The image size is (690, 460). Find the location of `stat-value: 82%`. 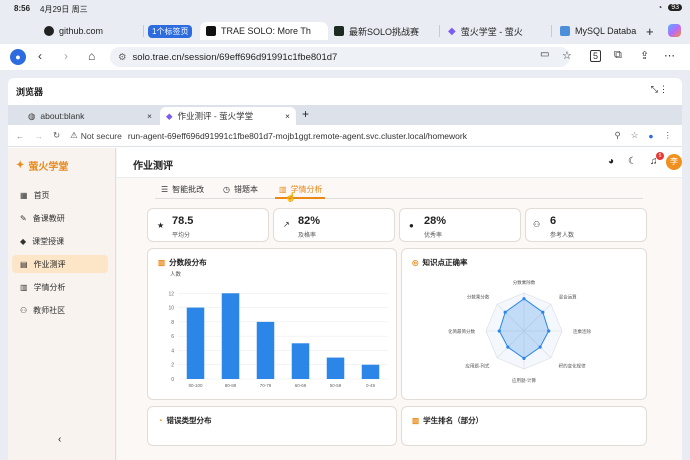

stat-value: 82% is located at coordinates (309, 221).